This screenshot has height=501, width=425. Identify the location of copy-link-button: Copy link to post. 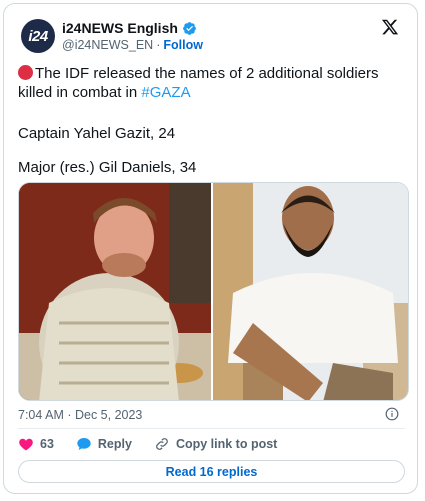
(215, 444).